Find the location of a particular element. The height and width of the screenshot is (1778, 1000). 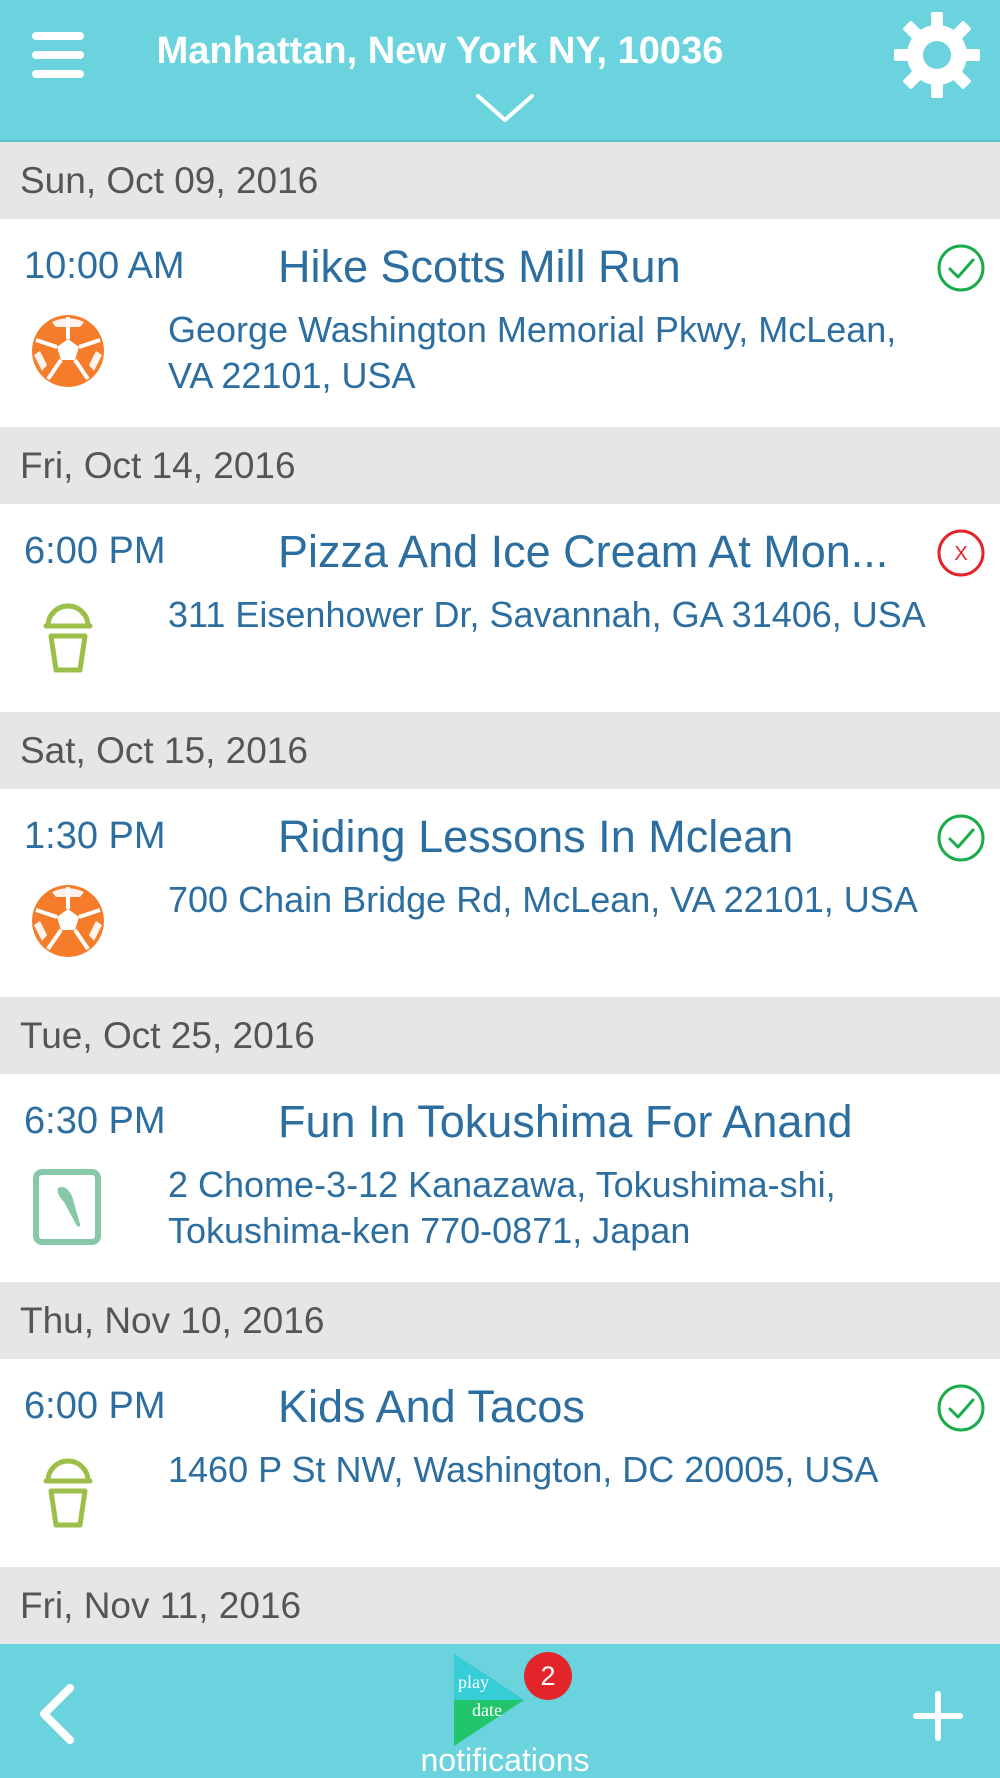

bottom-bar: play date 2 notifications is located at coordinates (500, 1711).